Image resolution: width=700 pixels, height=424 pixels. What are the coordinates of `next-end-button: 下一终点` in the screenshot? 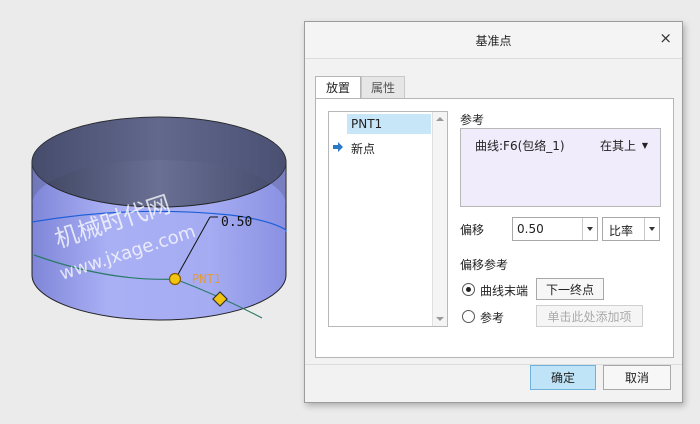 It's located at (570, 289).